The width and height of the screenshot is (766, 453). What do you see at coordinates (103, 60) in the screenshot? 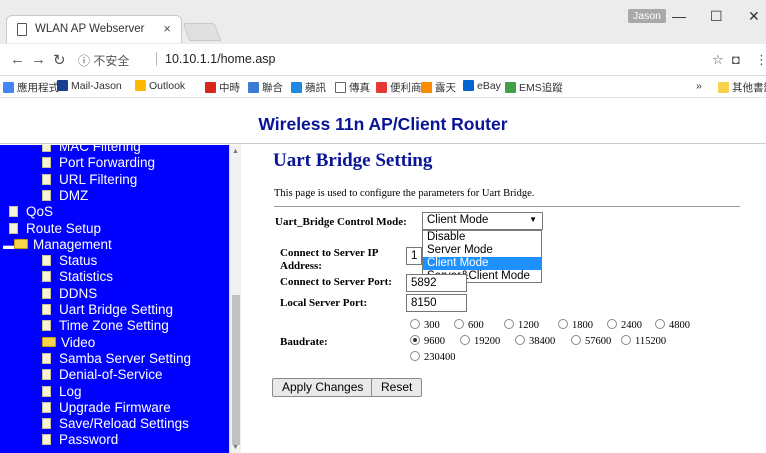
I see `security-indicator: ⓘ 不安全` at bounding box center [103, 60].